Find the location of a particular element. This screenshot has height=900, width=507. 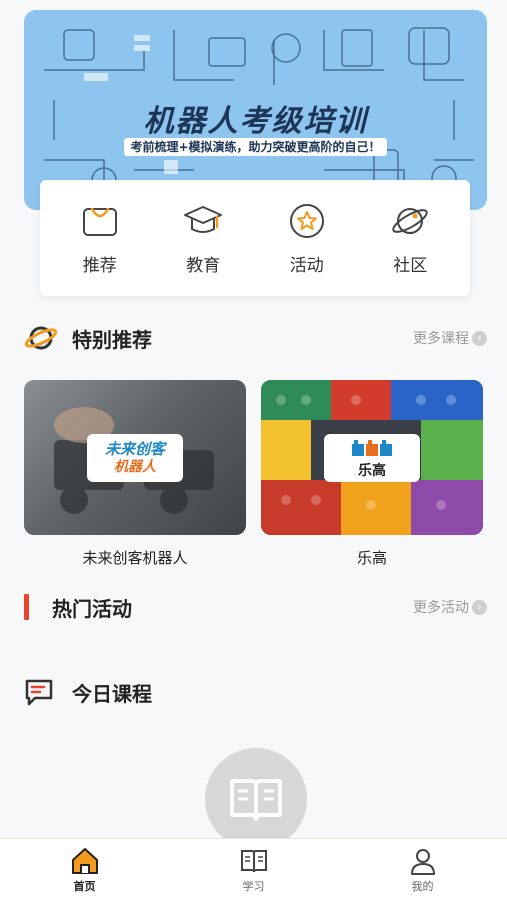

course-thumbnail: 未来创客 机器人 is located at coordinates (135, 457).